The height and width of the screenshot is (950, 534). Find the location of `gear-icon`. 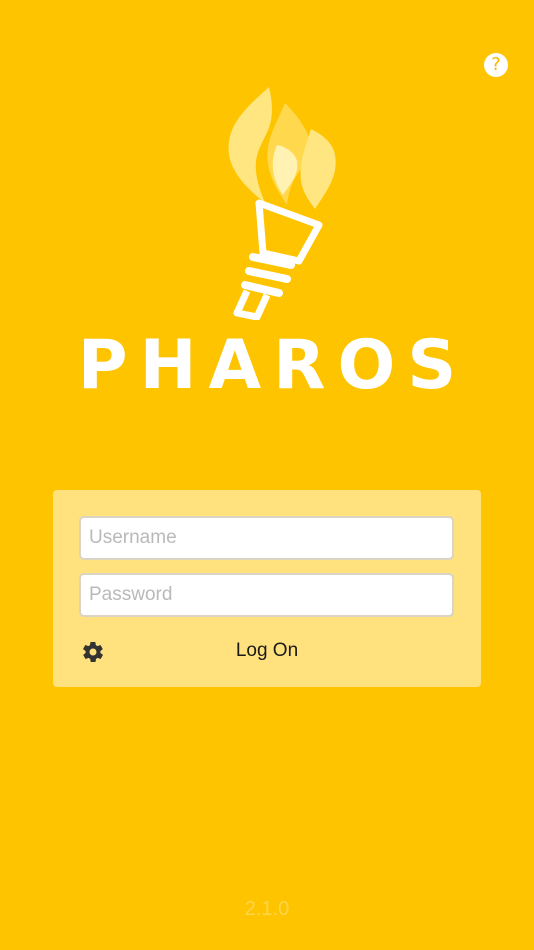

gear-icon is located at coordinates (93, 652).